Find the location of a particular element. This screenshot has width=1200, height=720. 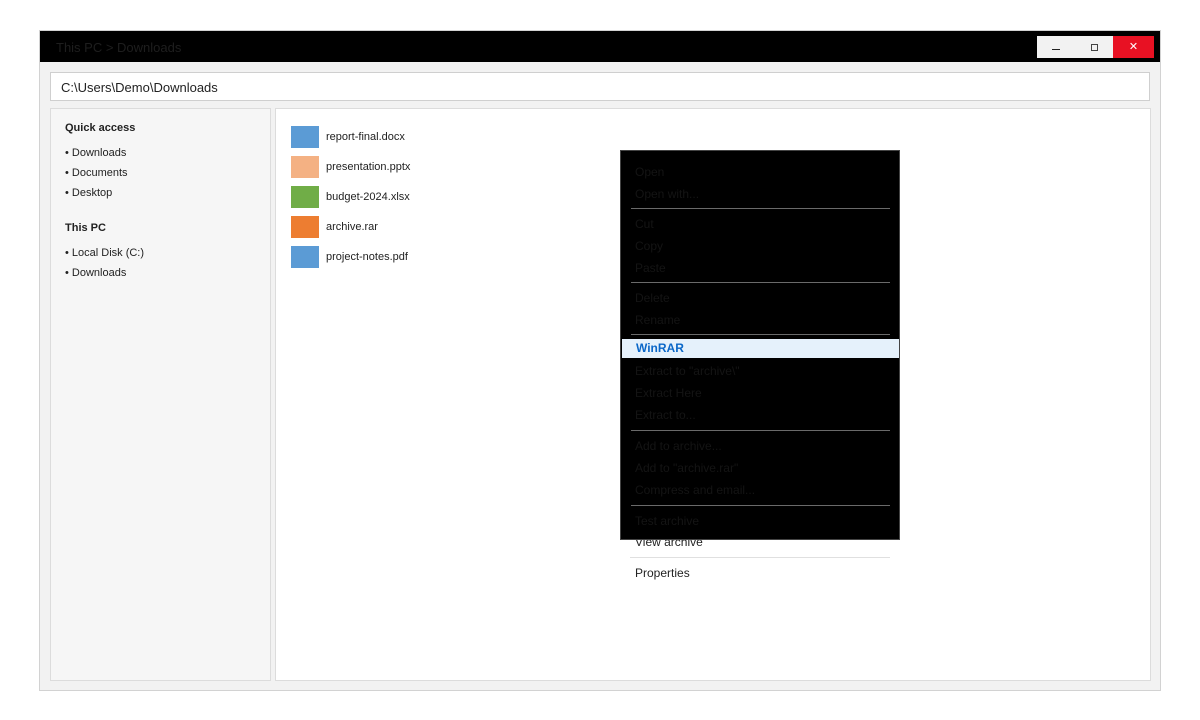

minimize-button is located at coordinates (1056, 47).